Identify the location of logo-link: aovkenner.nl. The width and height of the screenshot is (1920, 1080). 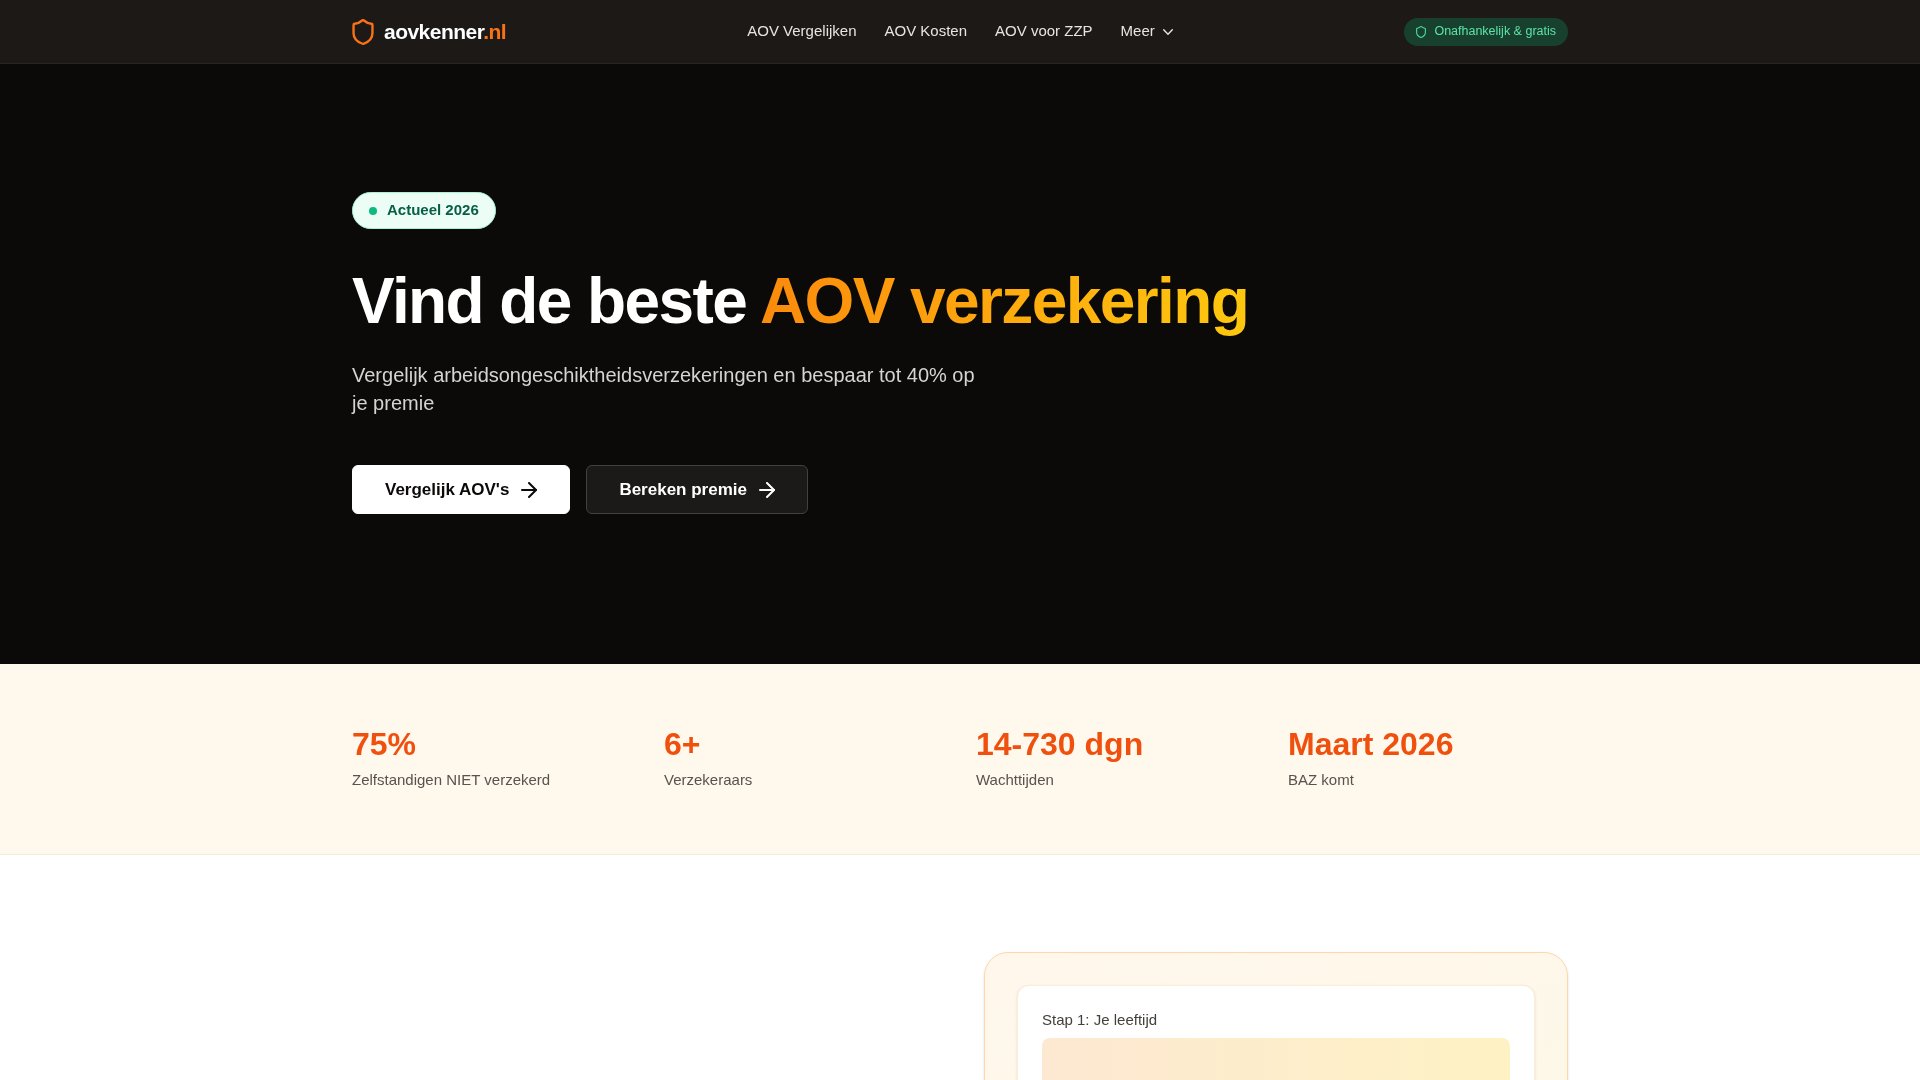
(429, 31).